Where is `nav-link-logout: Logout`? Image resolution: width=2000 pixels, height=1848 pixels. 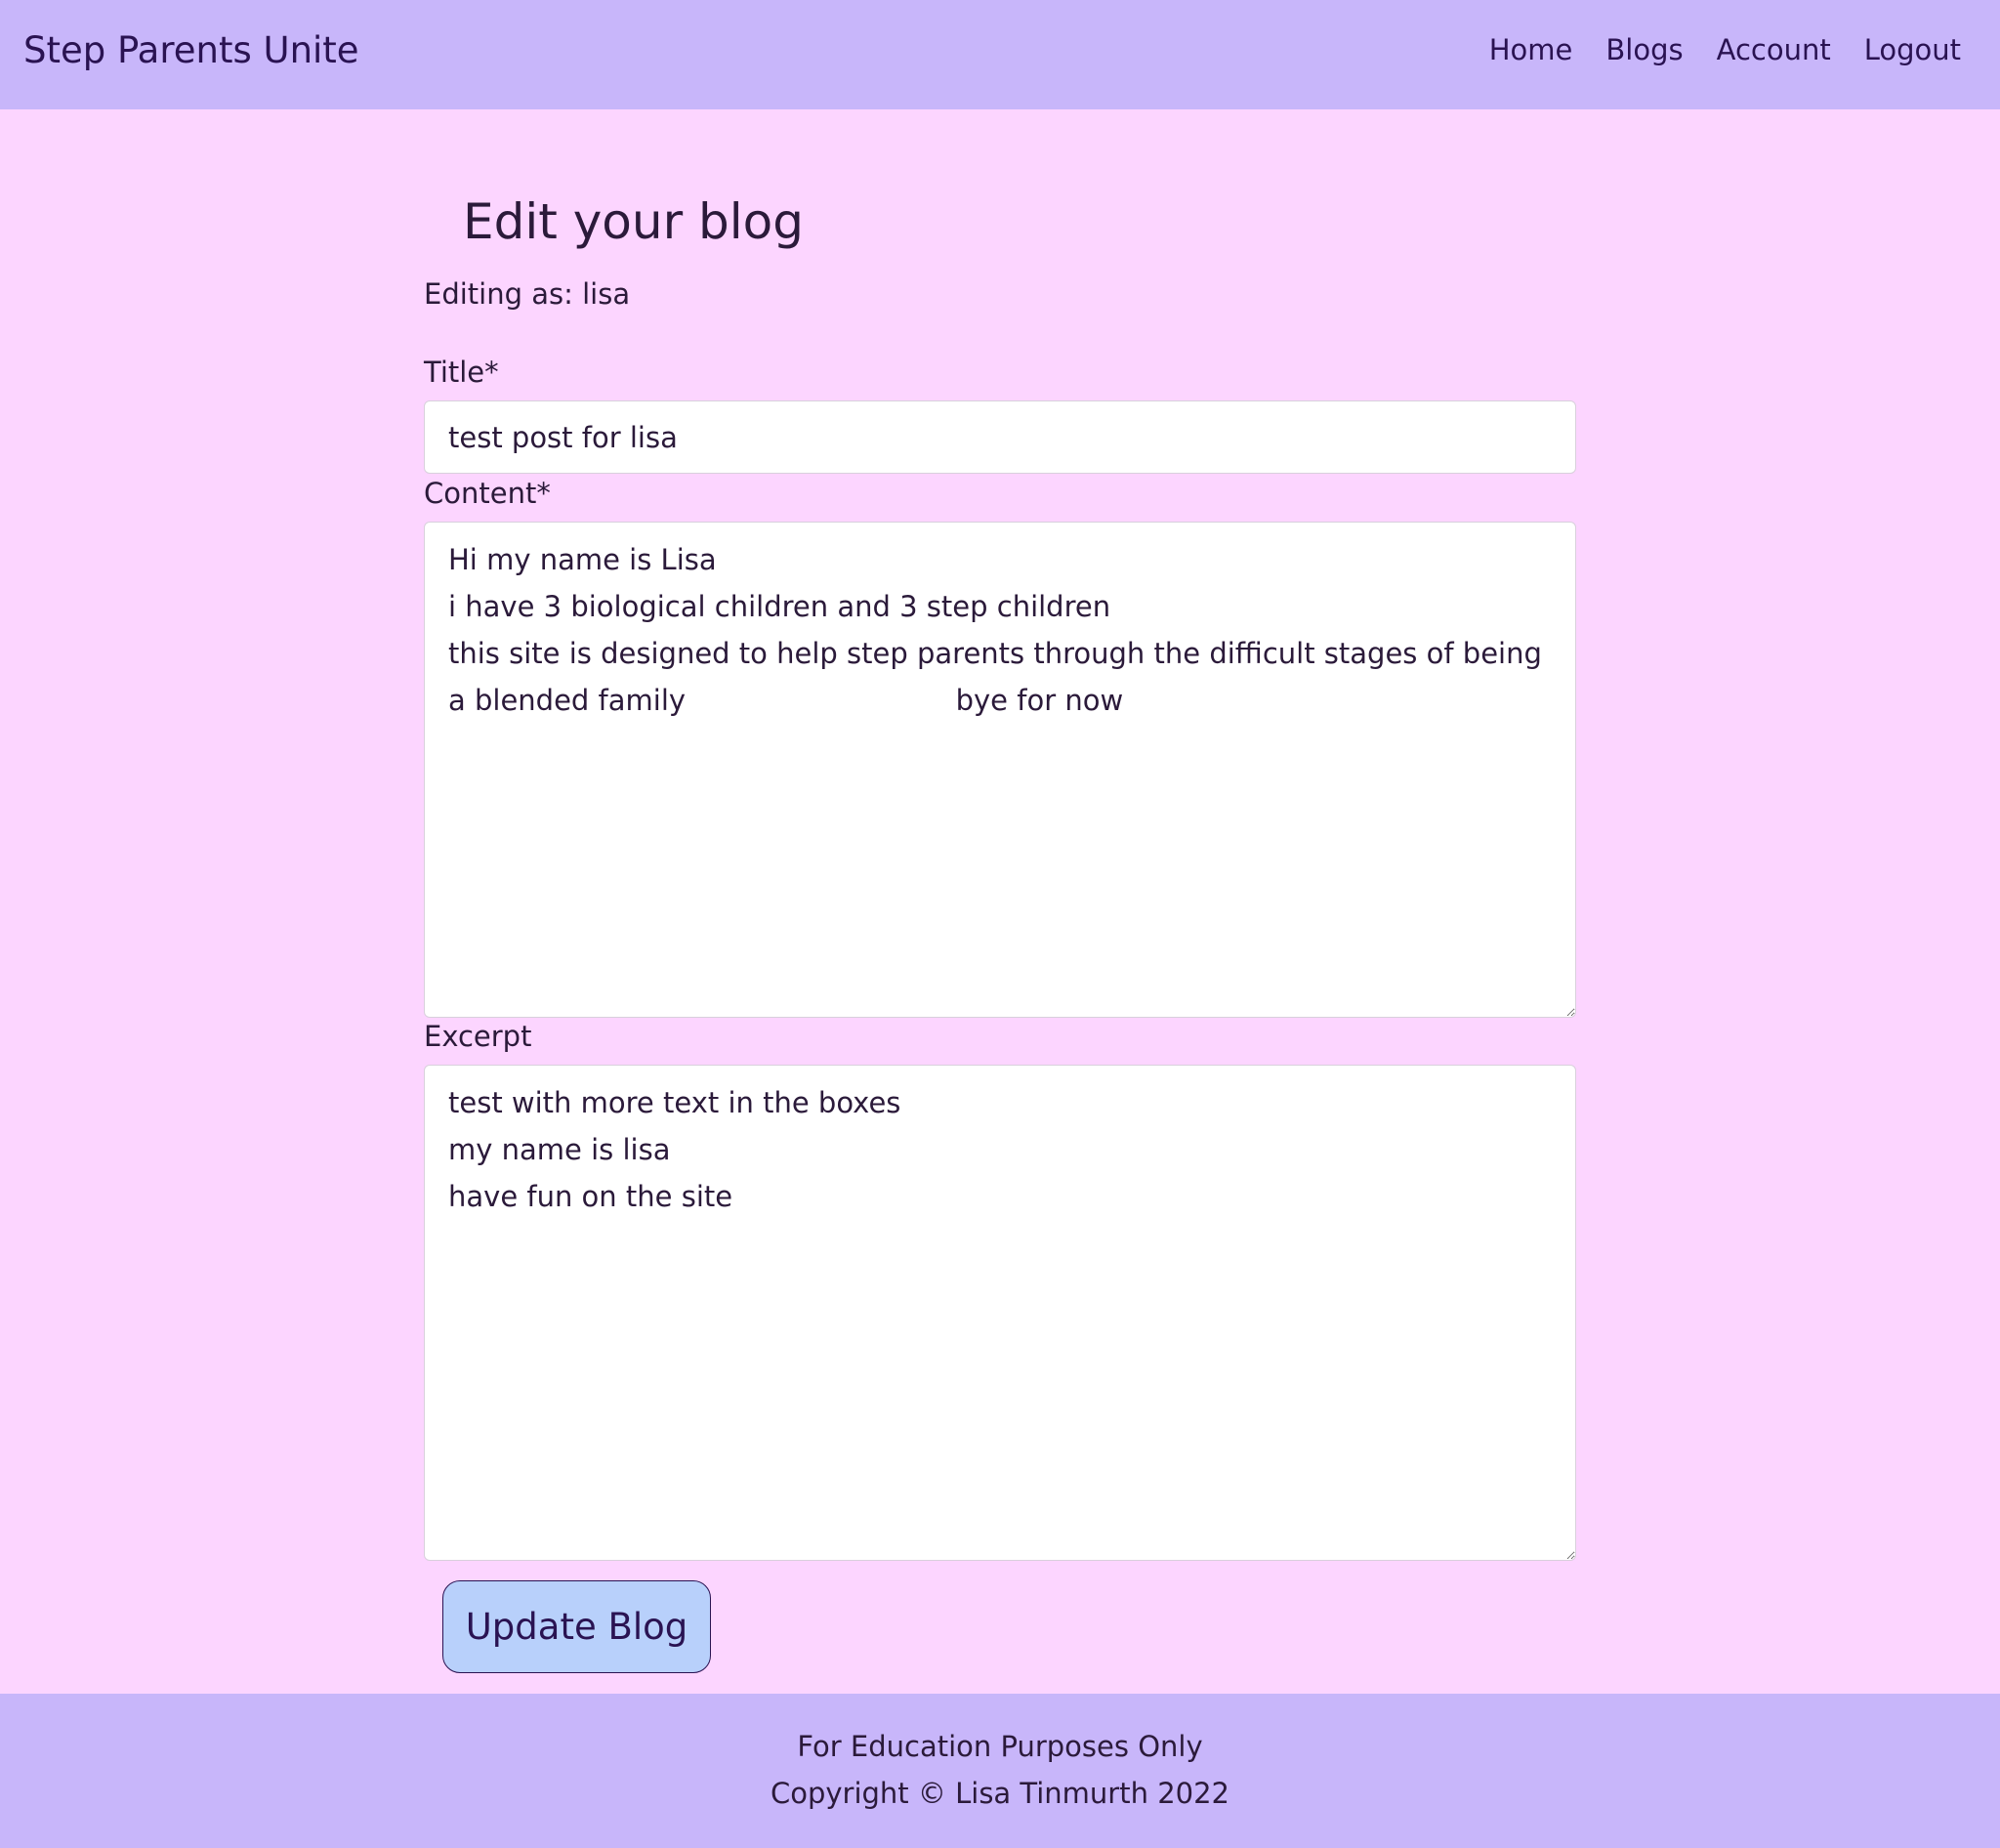 nav-link-logout: Logout is located at coordinates (1912, 49).